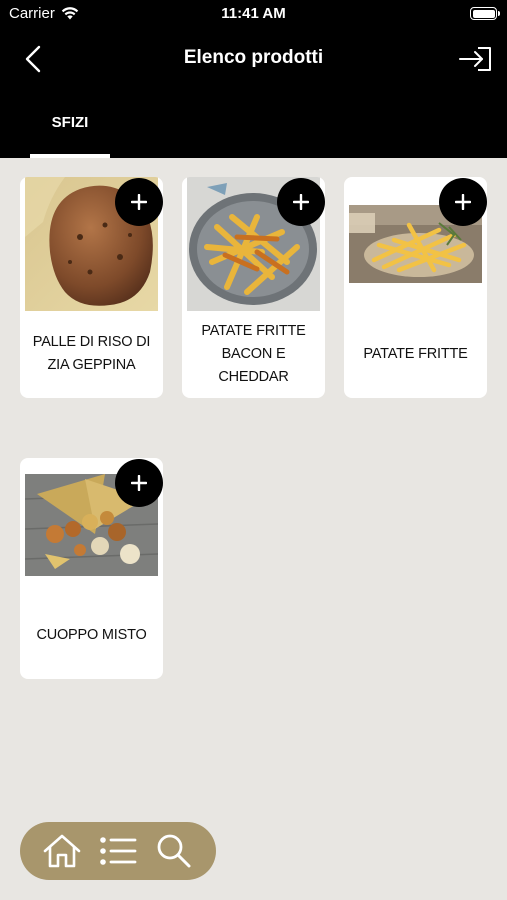 This screenshot has width=507, height=900. I want to click on status-bar: Carrier 11:41 AM, so click(253, 14).